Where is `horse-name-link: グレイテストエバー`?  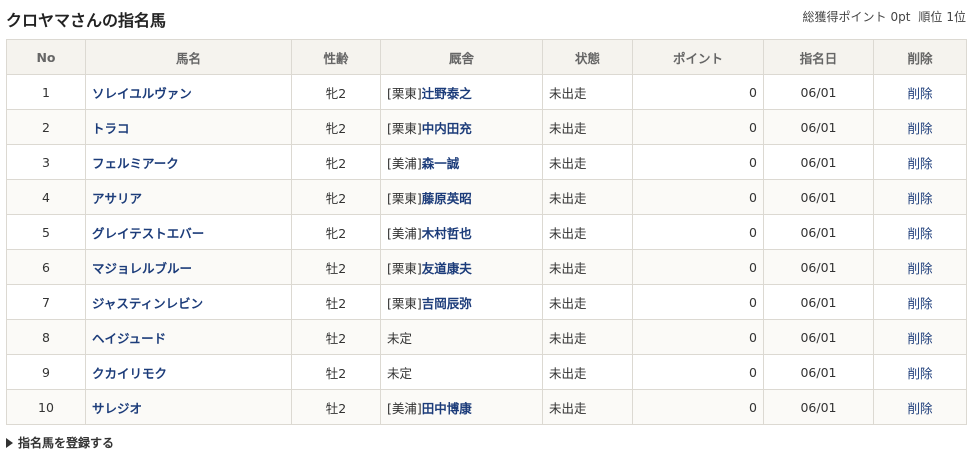
horse-name-link: グレイテストエバー is located at coordinates (148, 233).